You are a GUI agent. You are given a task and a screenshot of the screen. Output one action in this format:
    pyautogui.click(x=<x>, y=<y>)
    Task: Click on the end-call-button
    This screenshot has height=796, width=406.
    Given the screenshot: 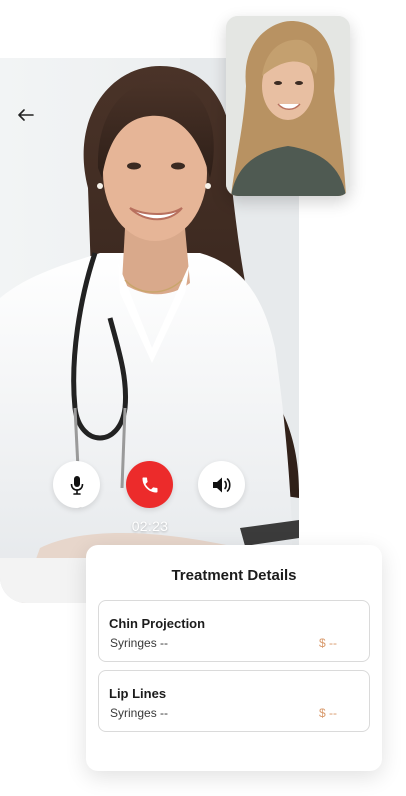 What is the action you would take?
    pyautogui.click(x=149, y=484)
    